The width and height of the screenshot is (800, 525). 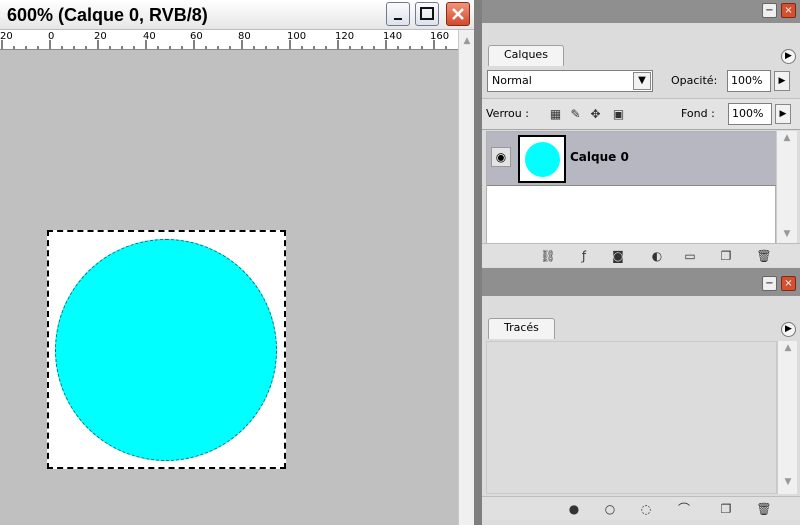 I want to click on new-group-icon: ▭, so click(x=690, y=256).